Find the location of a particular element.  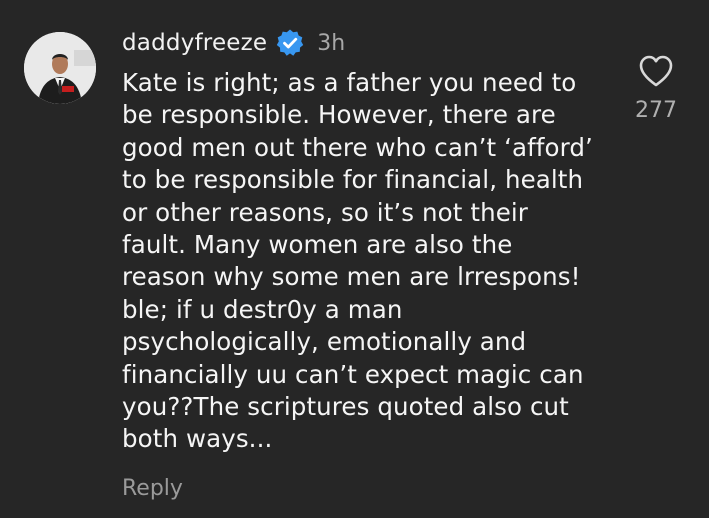

avatar is located at coordinates (60, 68).